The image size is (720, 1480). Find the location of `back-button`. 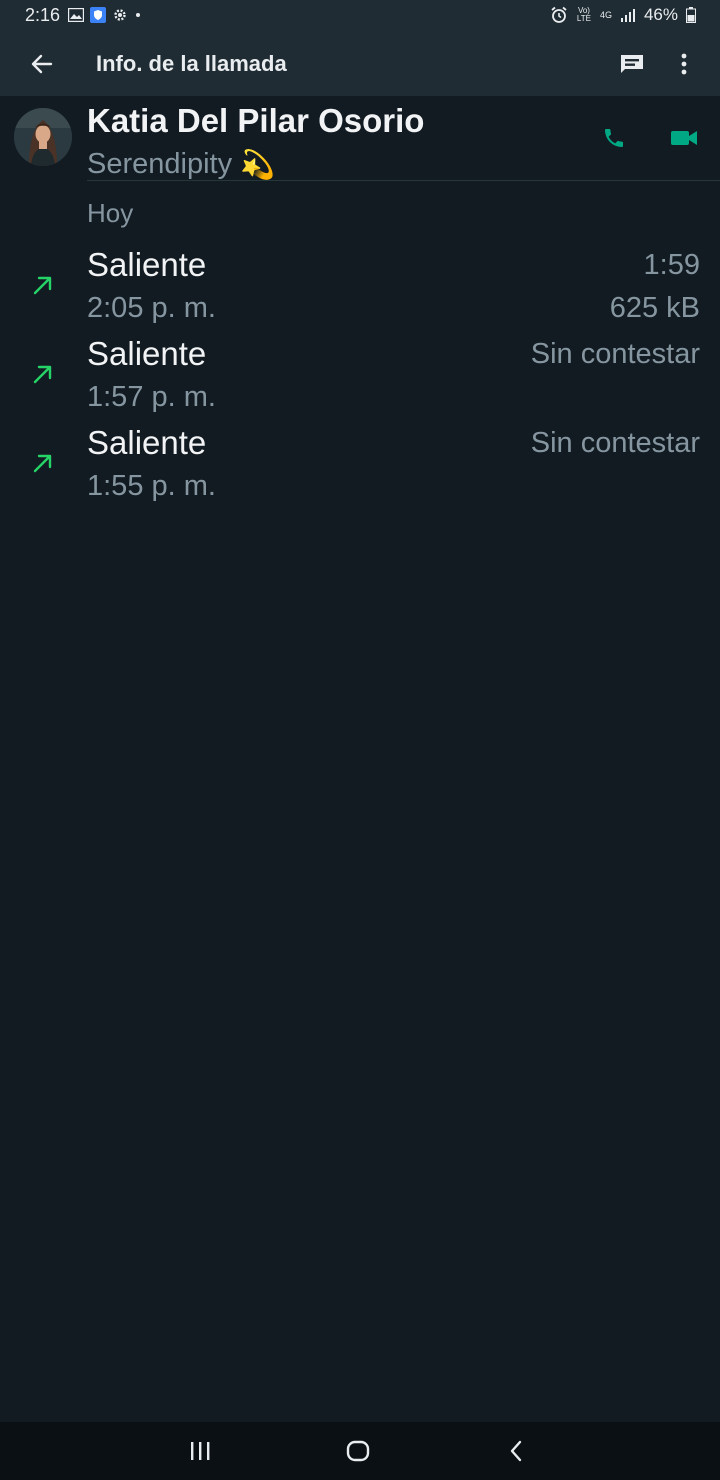

back-button is located at coordinates (42, 64).